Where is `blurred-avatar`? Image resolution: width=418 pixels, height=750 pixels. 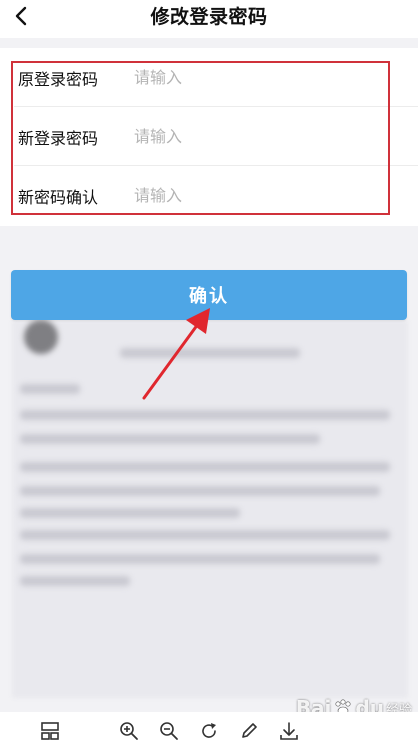
blurred-avatar is located at coordinates (41, 337).